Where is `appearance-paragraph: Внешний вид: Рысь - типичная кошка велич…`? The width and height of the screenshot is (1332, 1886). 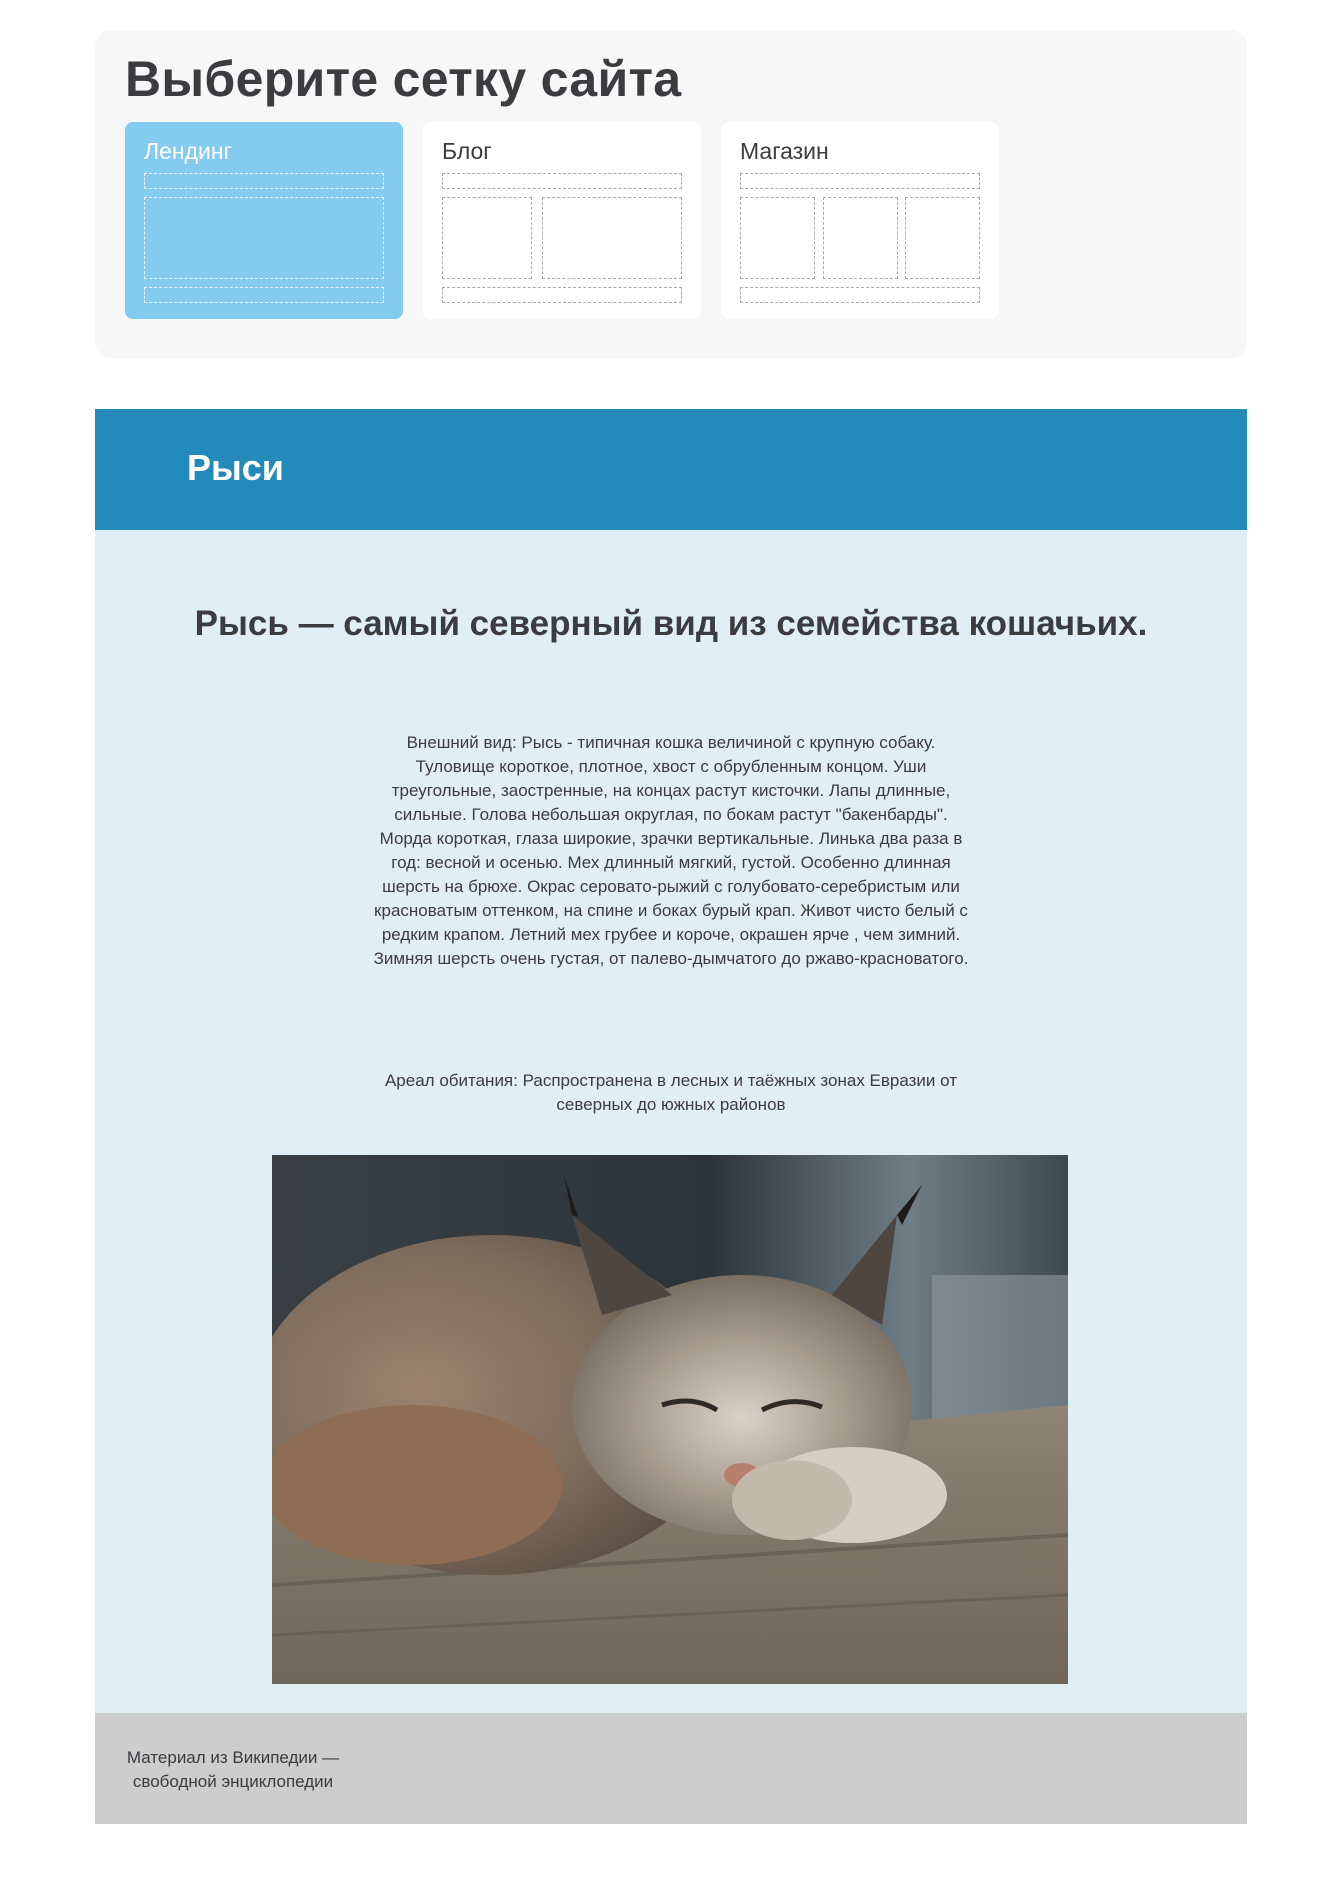 appearance-paragraph: Внешний вид: Рысь - типичная кошка велич… is located at coordinates (671, 850).